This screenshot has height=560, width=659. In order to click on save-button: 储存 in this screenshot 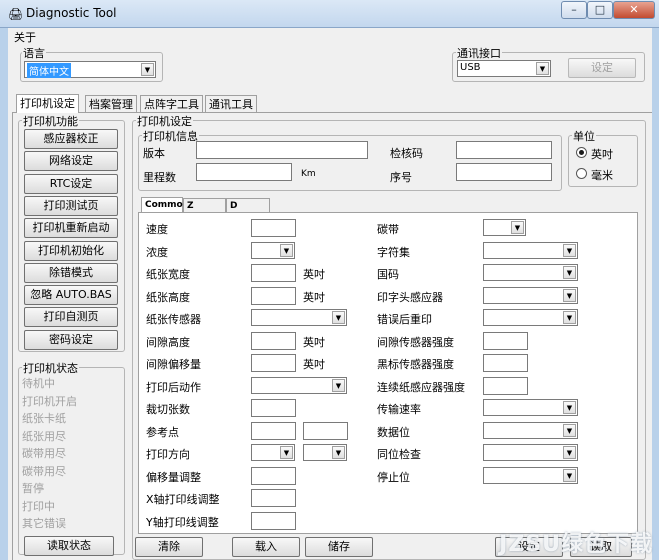, I will do `click(339, 547)`.